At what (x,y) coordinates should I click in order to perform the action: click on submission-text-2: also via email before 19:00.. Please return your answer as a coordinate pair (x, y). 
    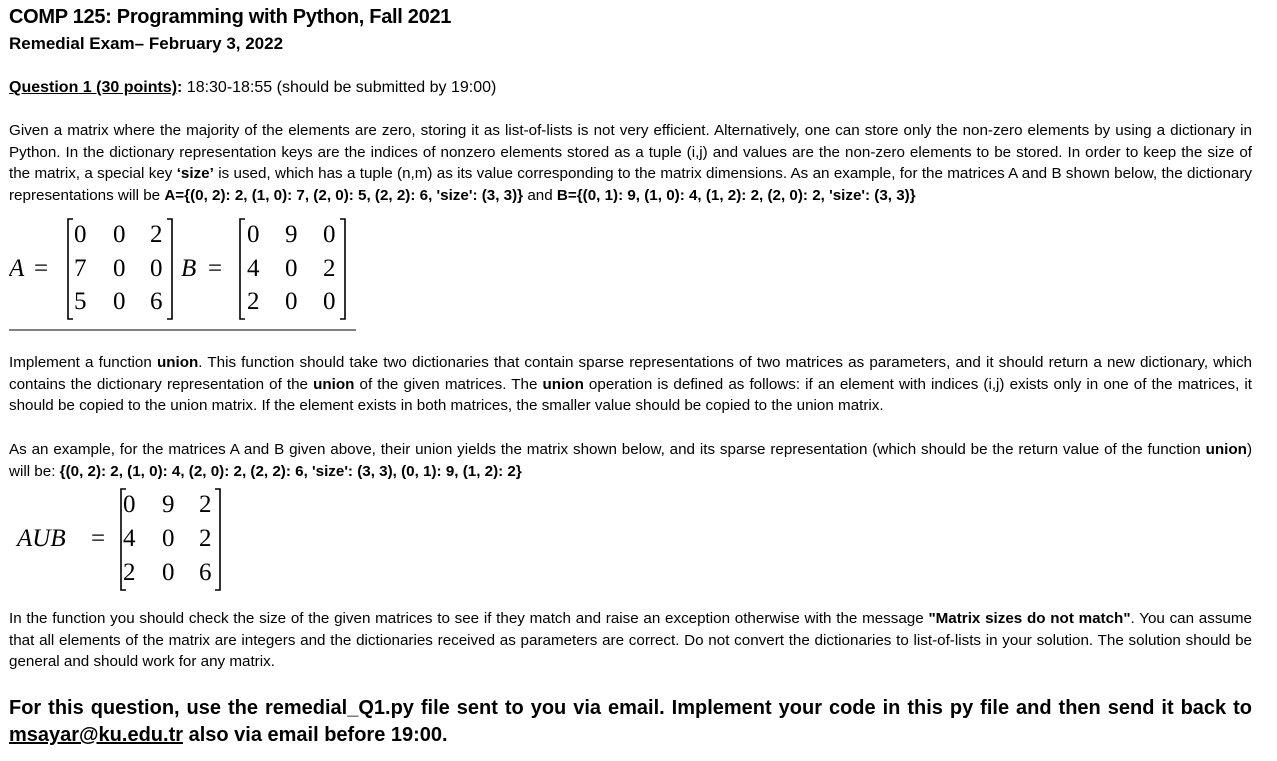
    Looking at the image, I should click on (315, 735).